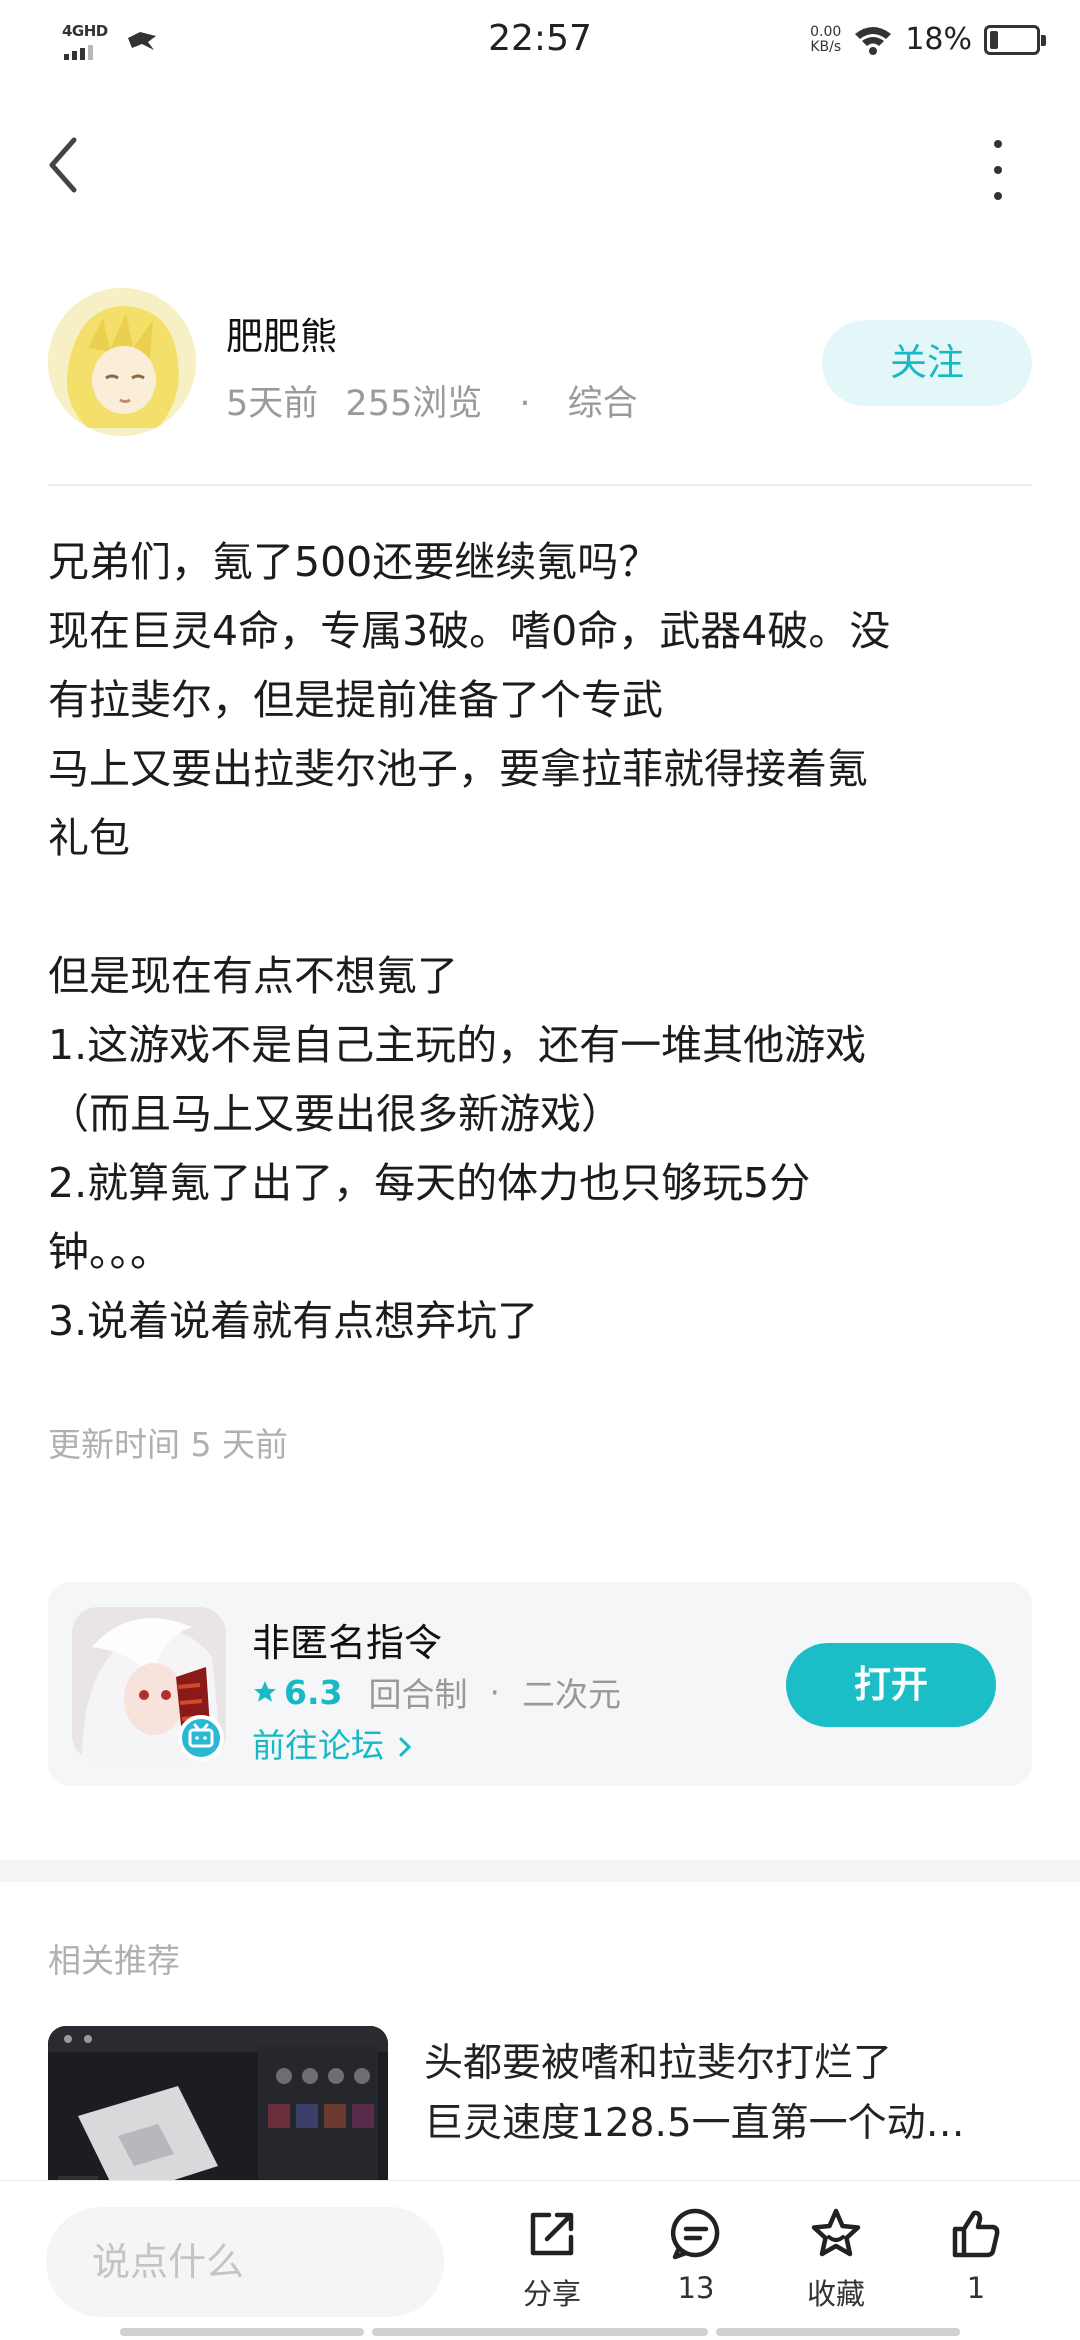 The image size is (1080, 2340). Describe the element at coordinates (253, 976) in the screenshot. I see `post-line: 但是现在有点不想氪了` at that location.